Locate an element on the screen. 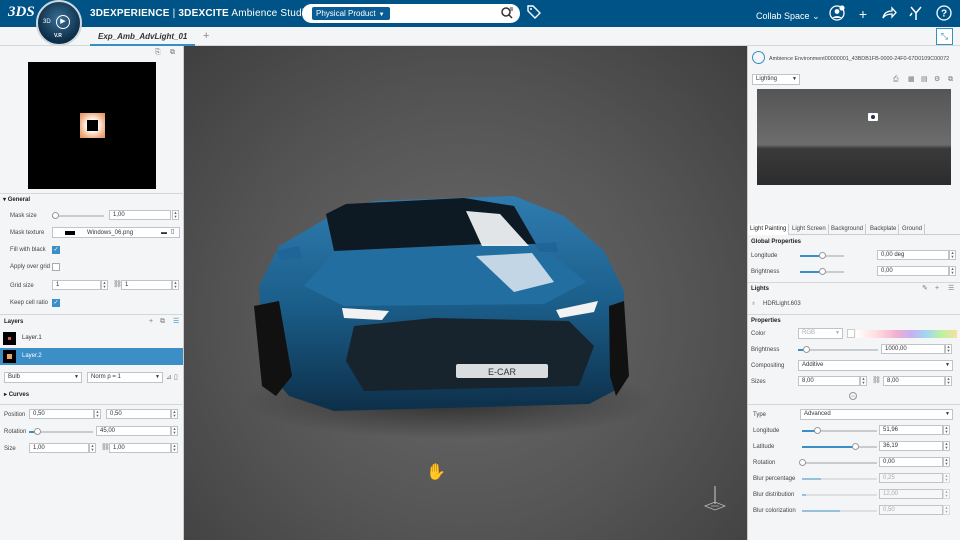 This screenshot has width=960, height=540. blur-percentage-field: 0,25 is located at coordinates (911, 478).